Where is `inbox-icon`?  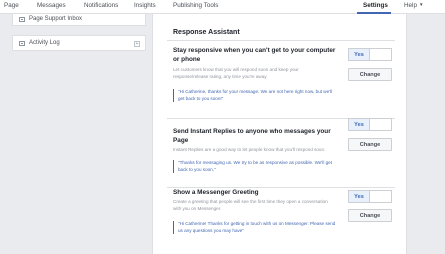 inbox-icon is located at coordinates (22, 19).